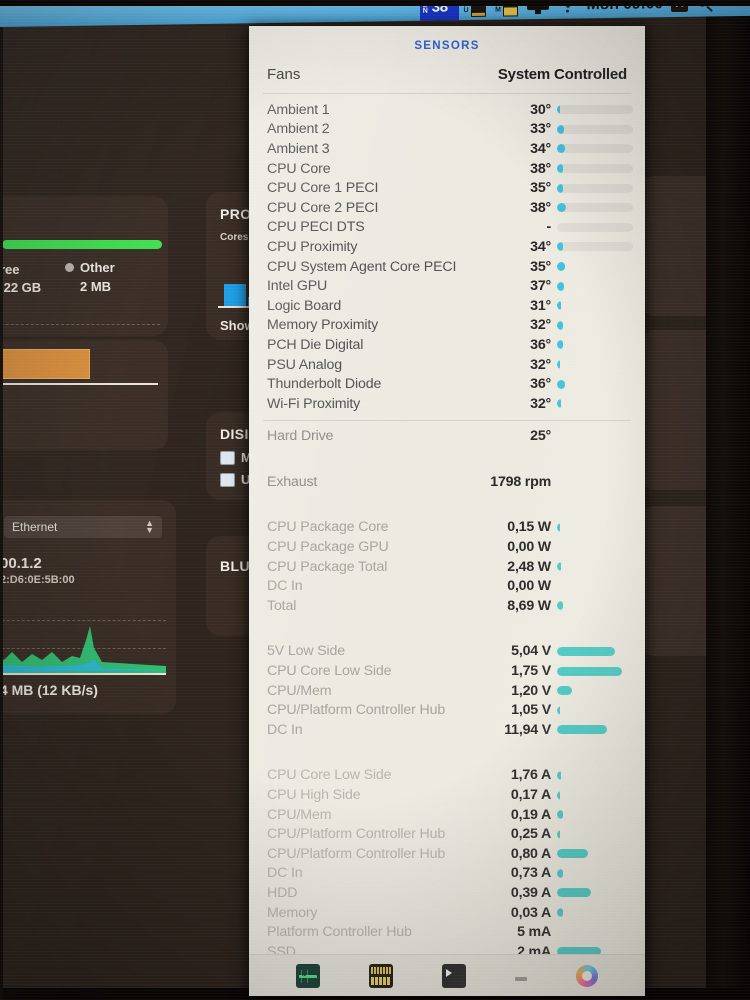 Image resolution: width=750 pixels, height=1000 pixels. What do you see at coordinates (447, 932) in the screenshot?
I see `sensor-row: Platform Controller Hub 5 mA` at bounding box center [447, 932].